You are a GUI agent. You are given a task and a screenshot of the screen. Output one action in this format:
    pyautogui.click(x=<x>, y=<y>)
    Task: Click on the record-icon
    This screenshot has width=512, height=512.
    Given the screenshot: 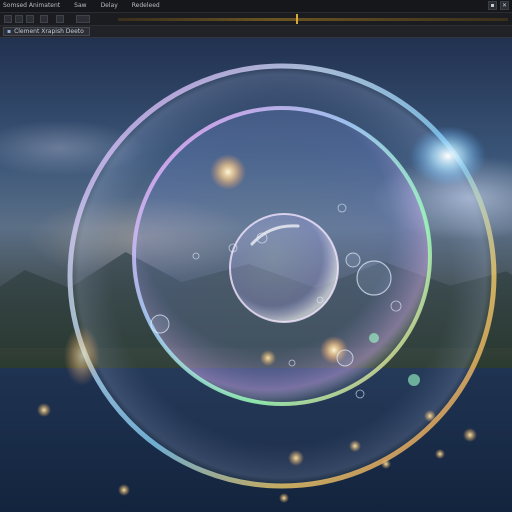 What is the action you would take?
    pyautogui.click(x=30, y=19)
    